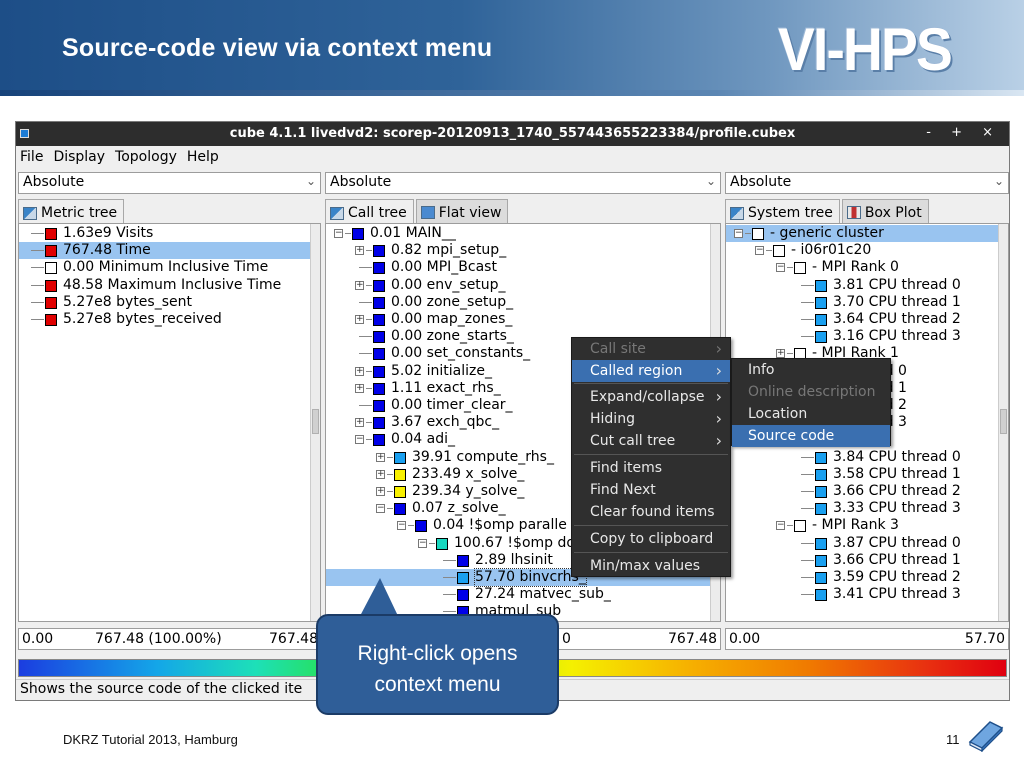 The width and height of the screenshot is (1024, 768). I want to click on tree-row: 3.70 CPU thread 1, so click(862, 302).